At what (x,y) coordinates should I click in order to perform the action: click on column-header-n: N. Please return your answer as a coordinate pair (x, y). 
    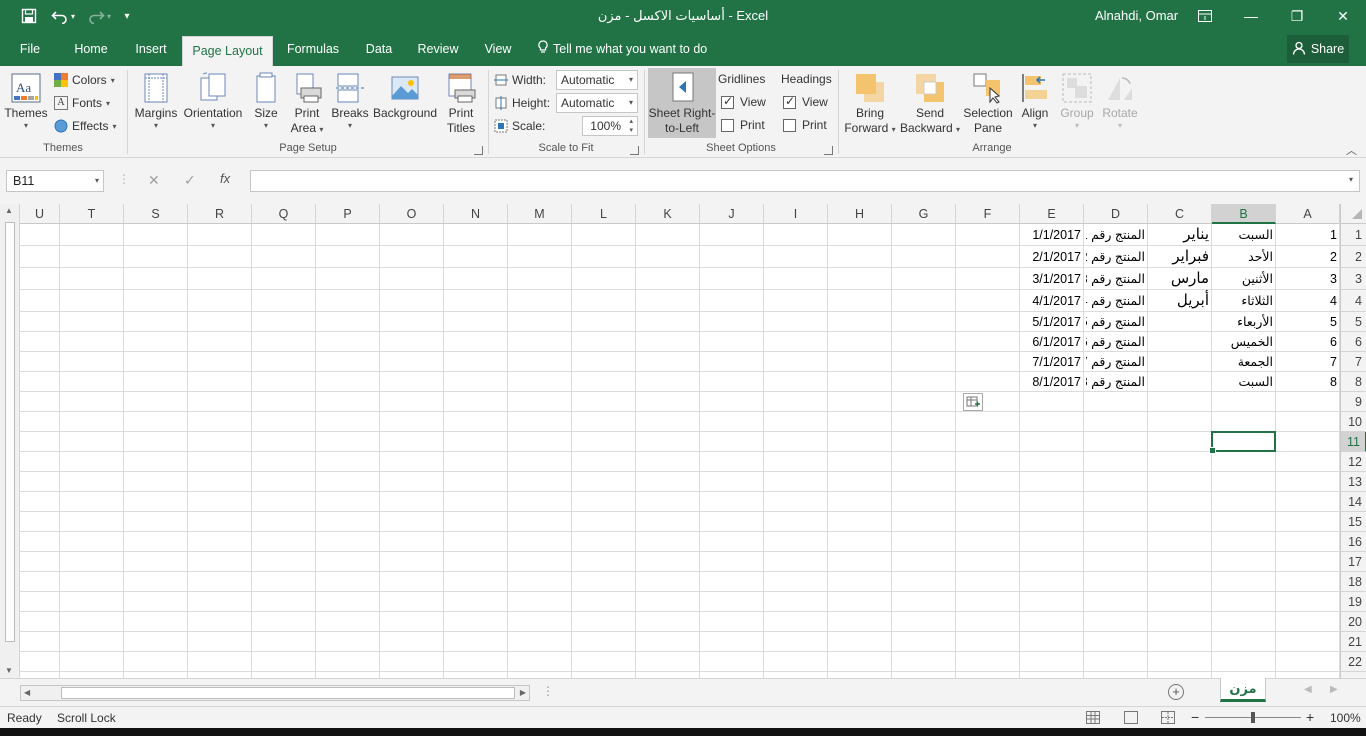
    Looking at the image, I should click on (476, 214).